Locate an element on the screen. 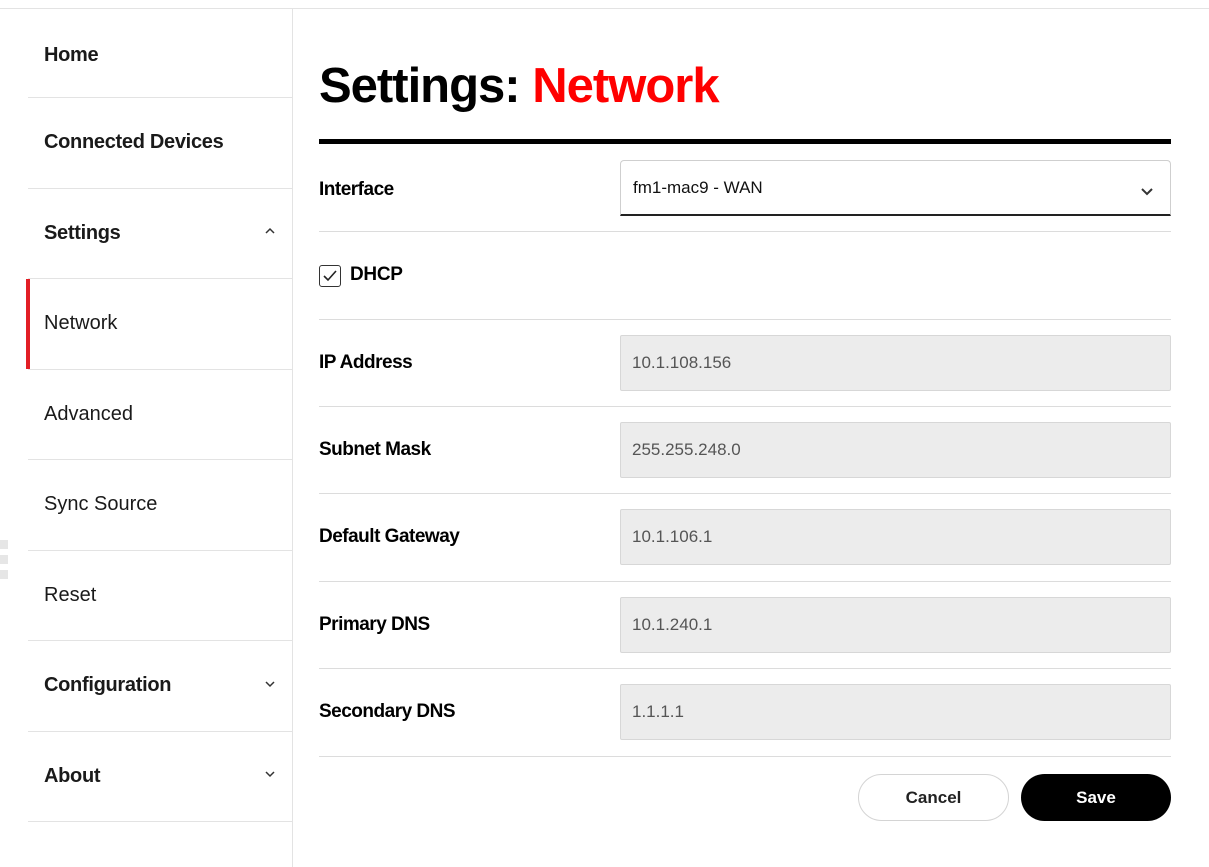  primary-dns-label: Primary DNS is located at coordinates (374, 624).